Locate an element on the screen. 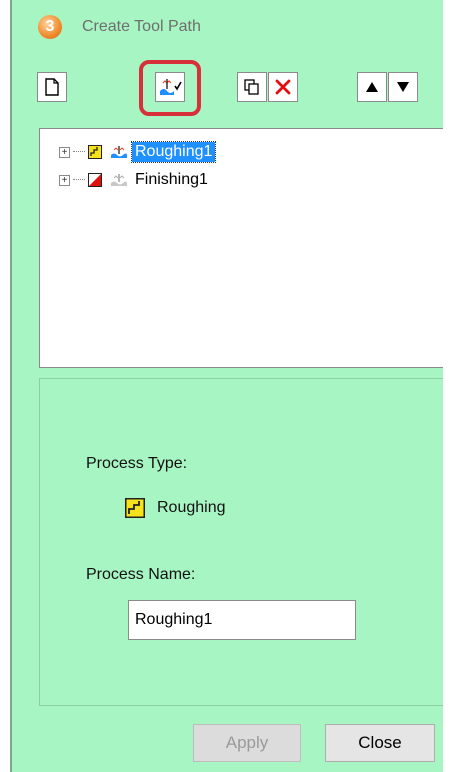  finishing-type-icon is located at coordinates (95, 180).